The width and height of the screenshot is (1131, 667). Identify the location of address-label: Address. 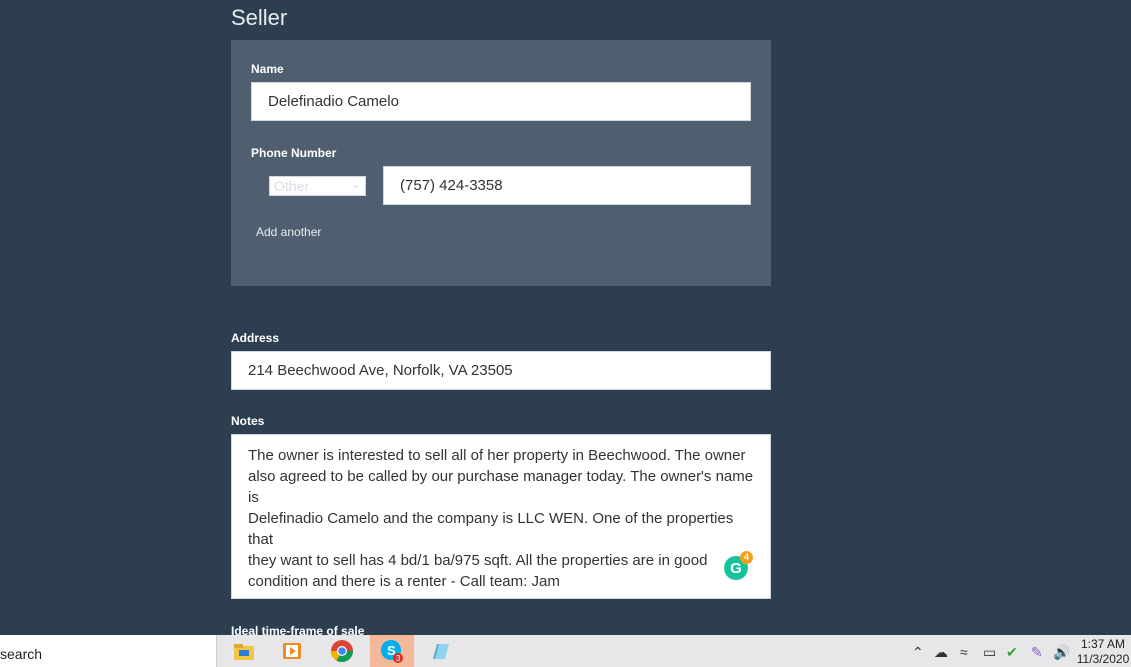
(255, 338).